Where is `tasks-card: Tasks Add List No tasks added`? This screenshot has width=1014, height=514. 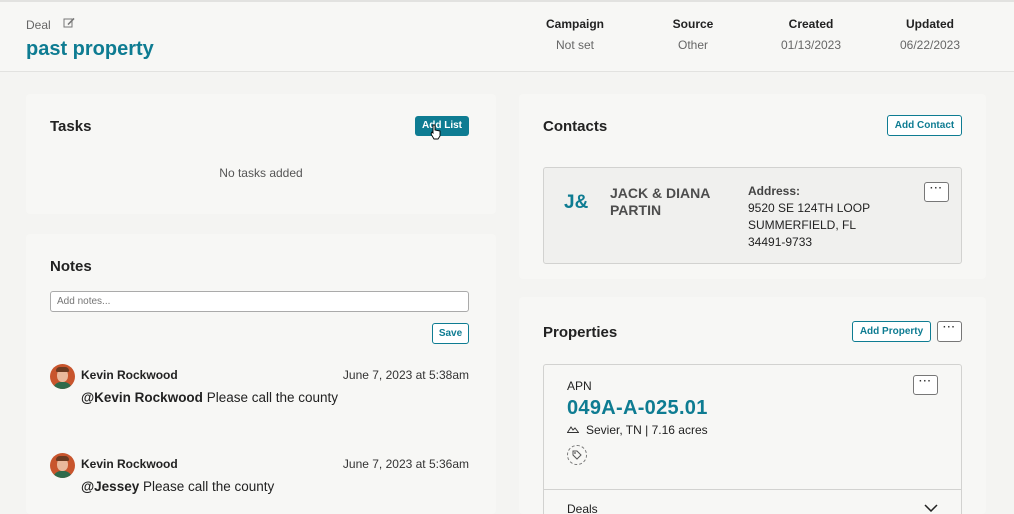
tasks-card: Tasks Add List No tasks added is located at coordinates (261, 154).